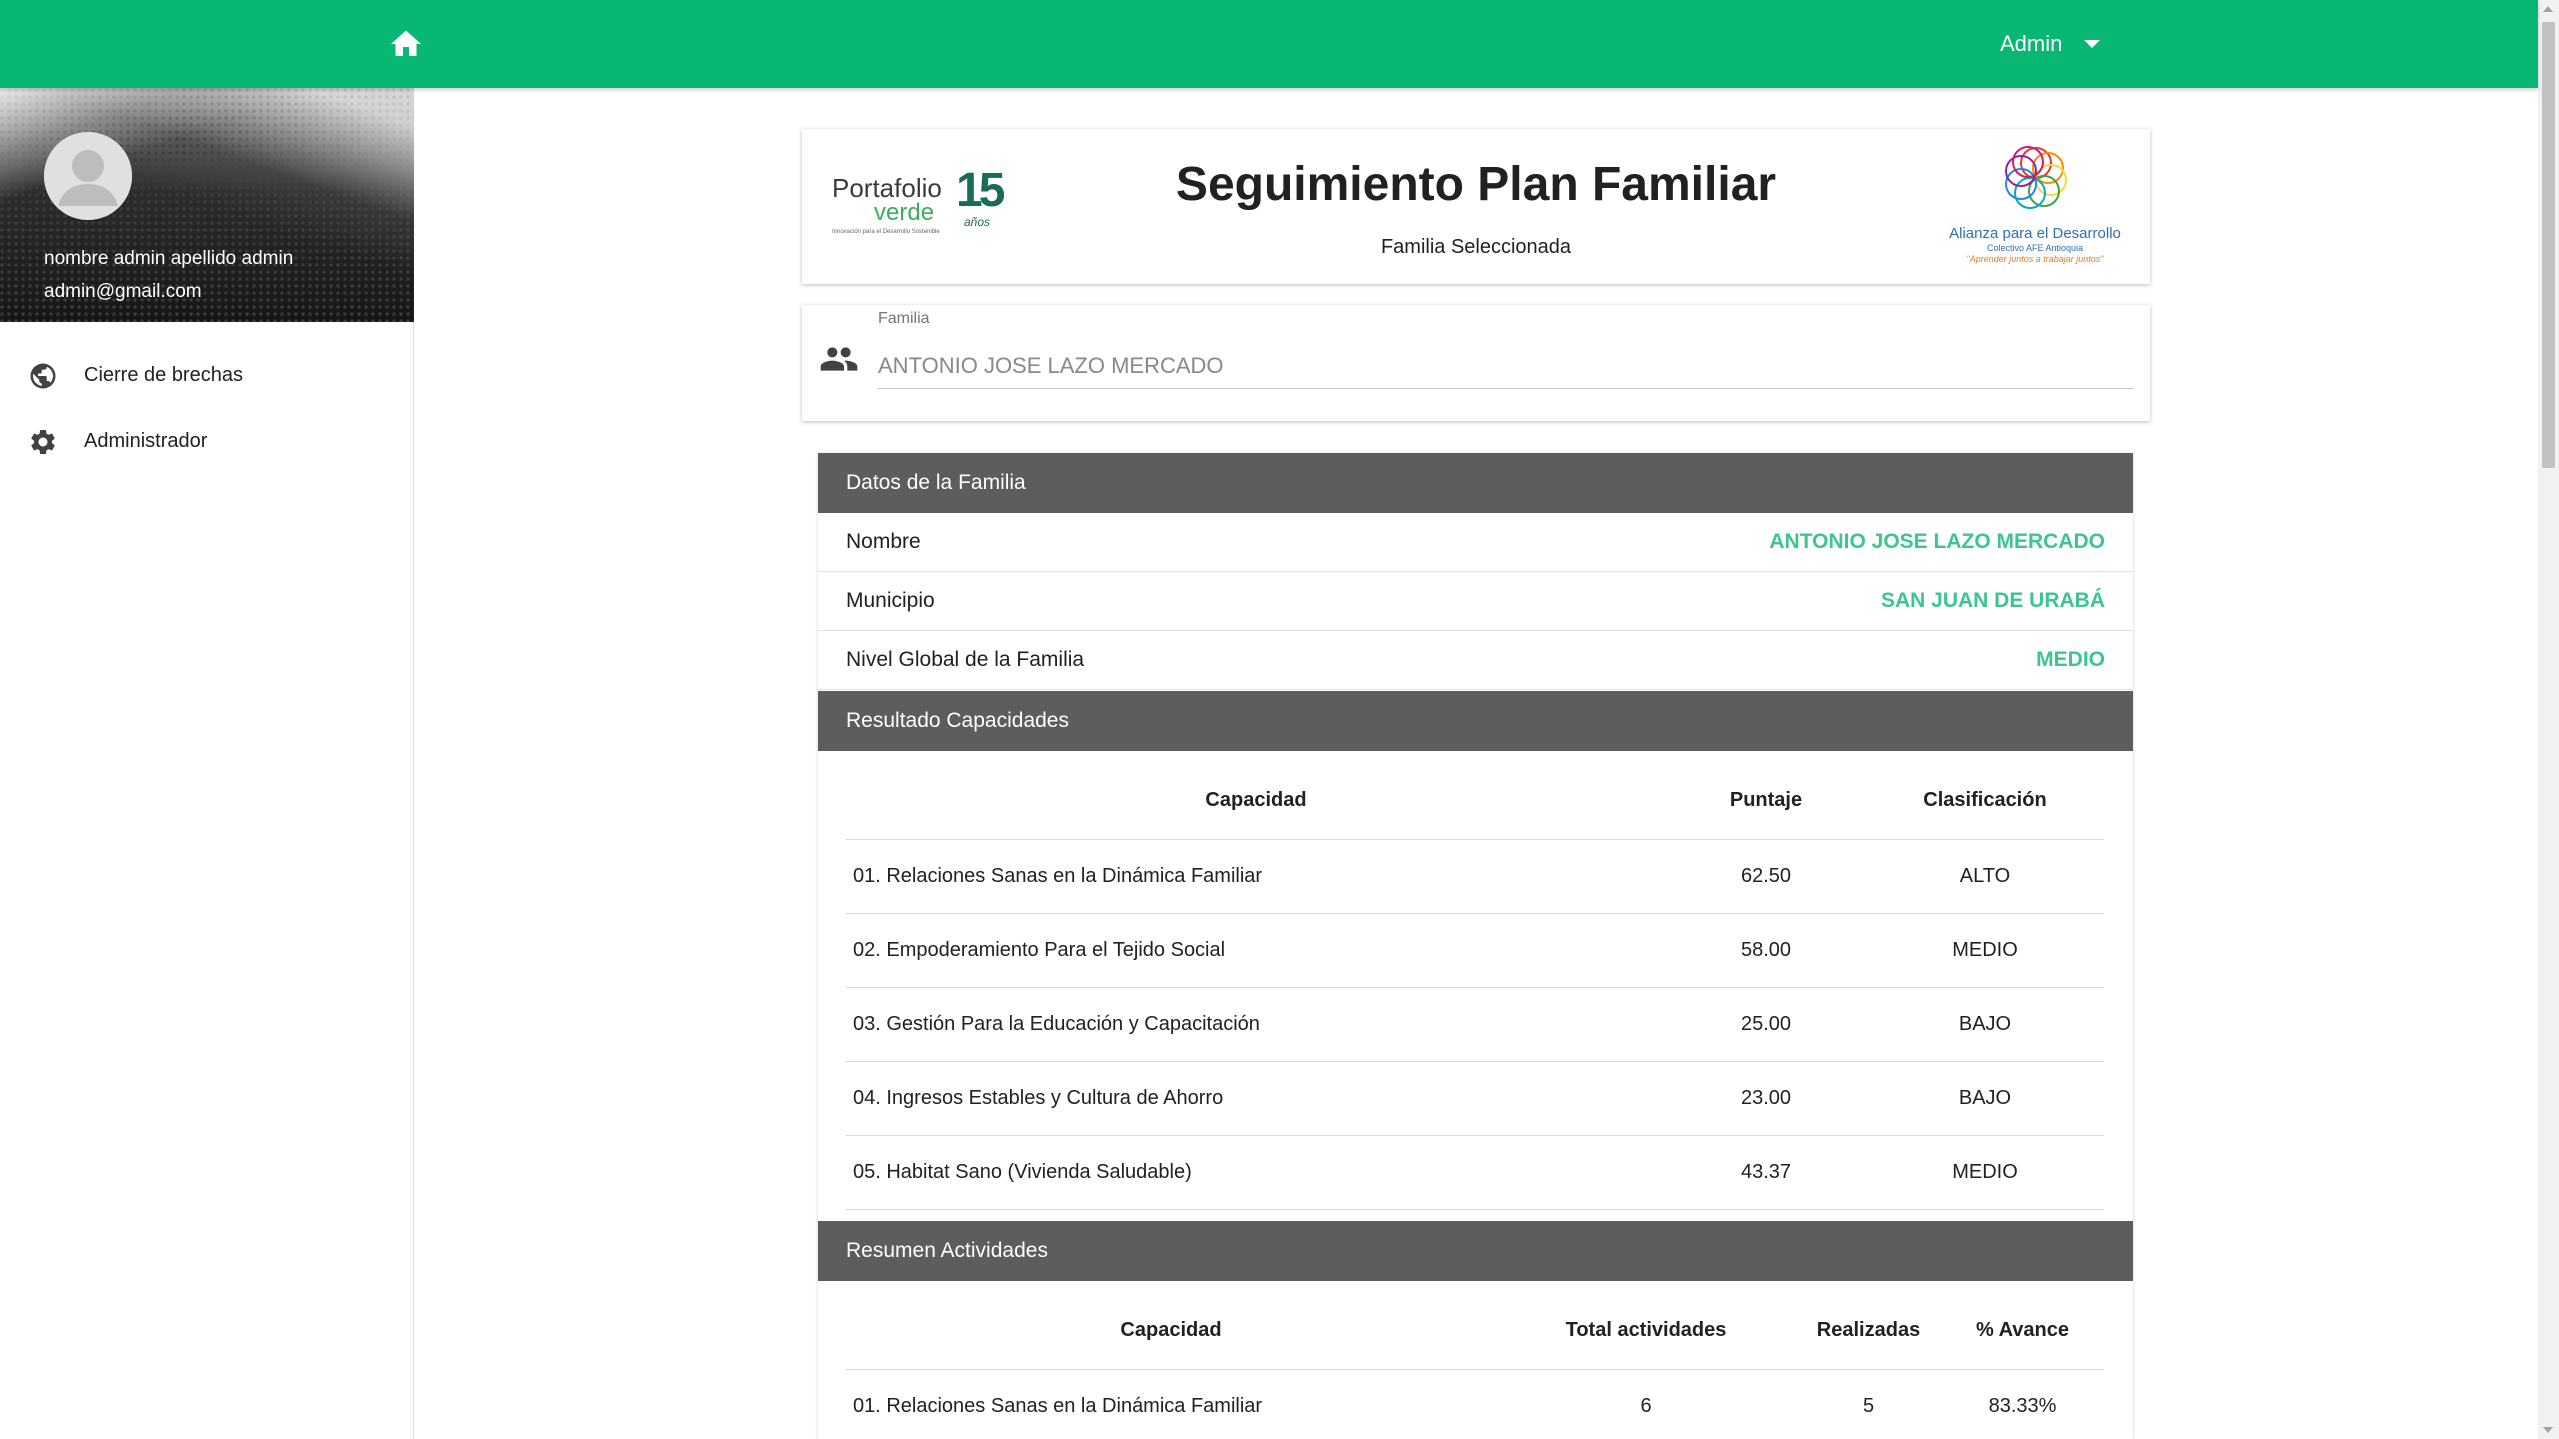  Describe the element at coordinates (886, 232) in the screenshot. I see `logo-tagline: Innovación para el Desarrollo Sostenible` at that location.